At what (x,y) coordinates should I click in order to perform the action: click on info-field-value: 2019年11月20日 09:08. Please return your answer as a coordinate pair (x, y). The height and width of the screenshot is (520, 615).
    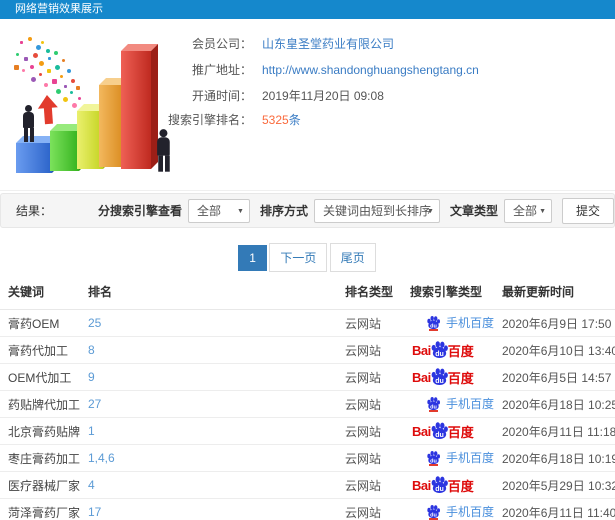
    Looking at the image, I should click on (323, 96).